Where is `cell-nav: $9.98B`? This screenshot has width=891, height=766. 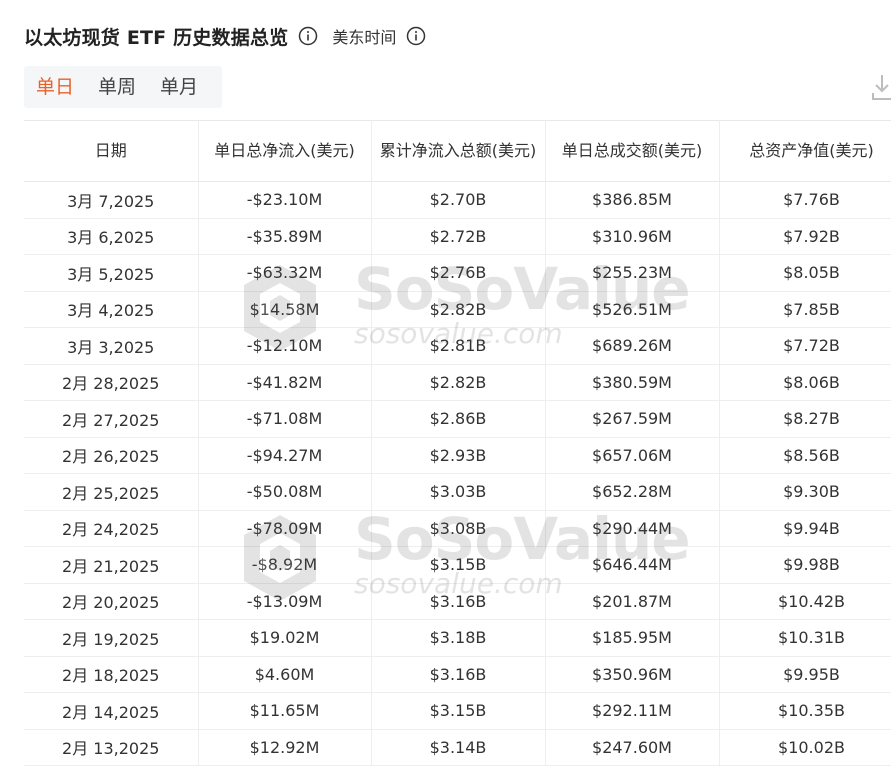
cell-nav: $9.98B is located at coordinates (805, 565).